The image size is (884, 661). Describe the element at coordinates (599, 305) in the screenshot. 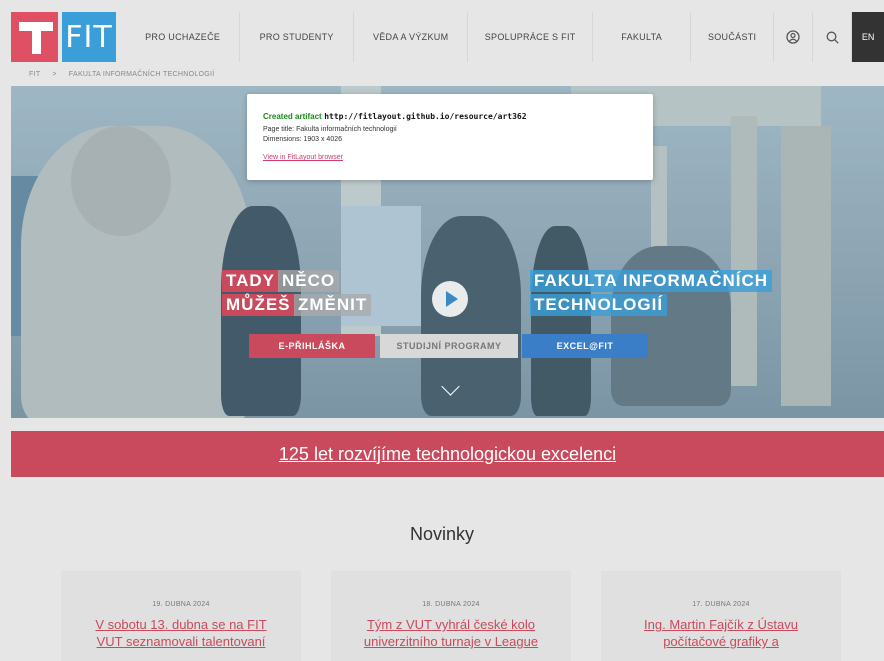

I see `faculty-title-line2: TECHNOLOGIÍ` at that location.